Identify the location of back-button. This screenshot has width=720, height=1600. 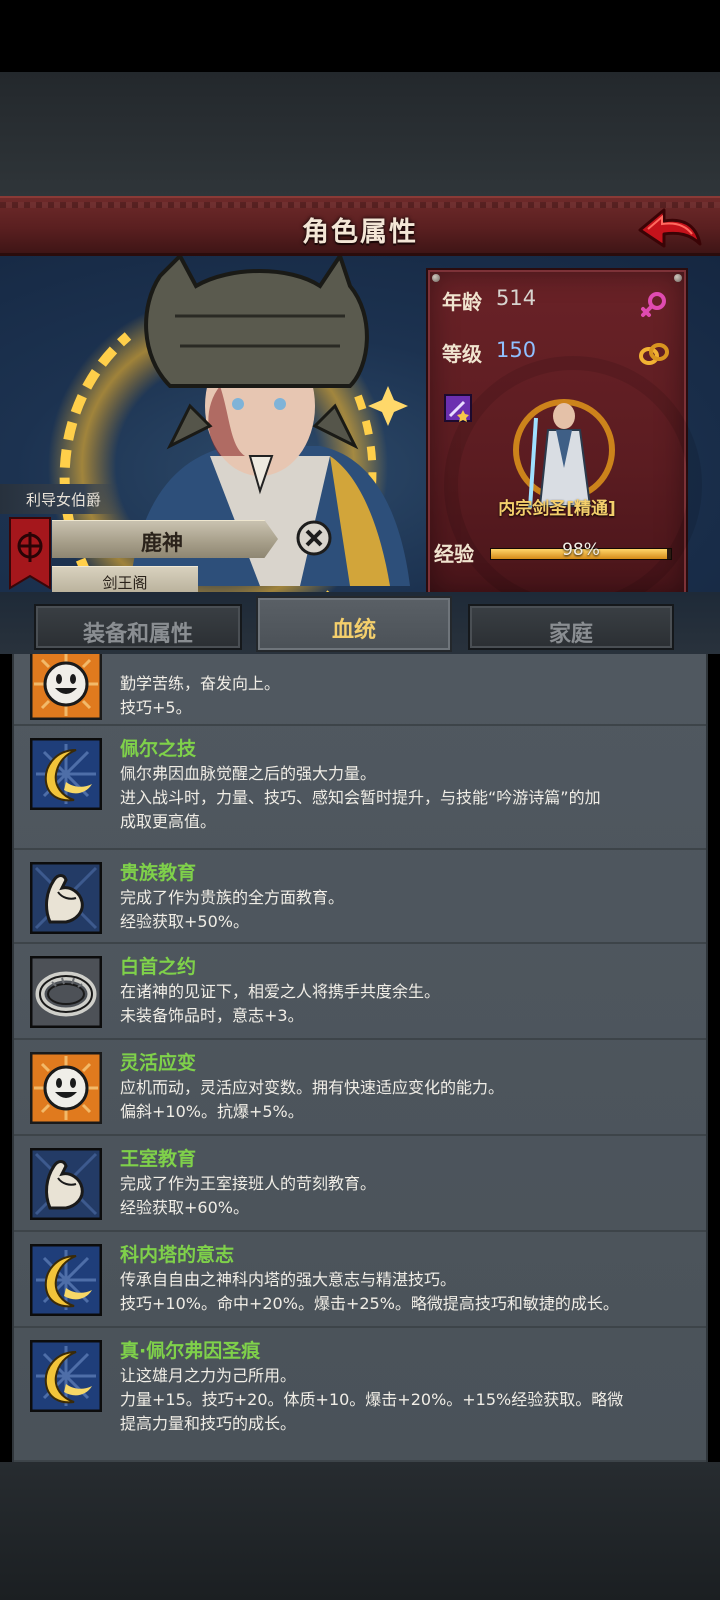
(669, 228).